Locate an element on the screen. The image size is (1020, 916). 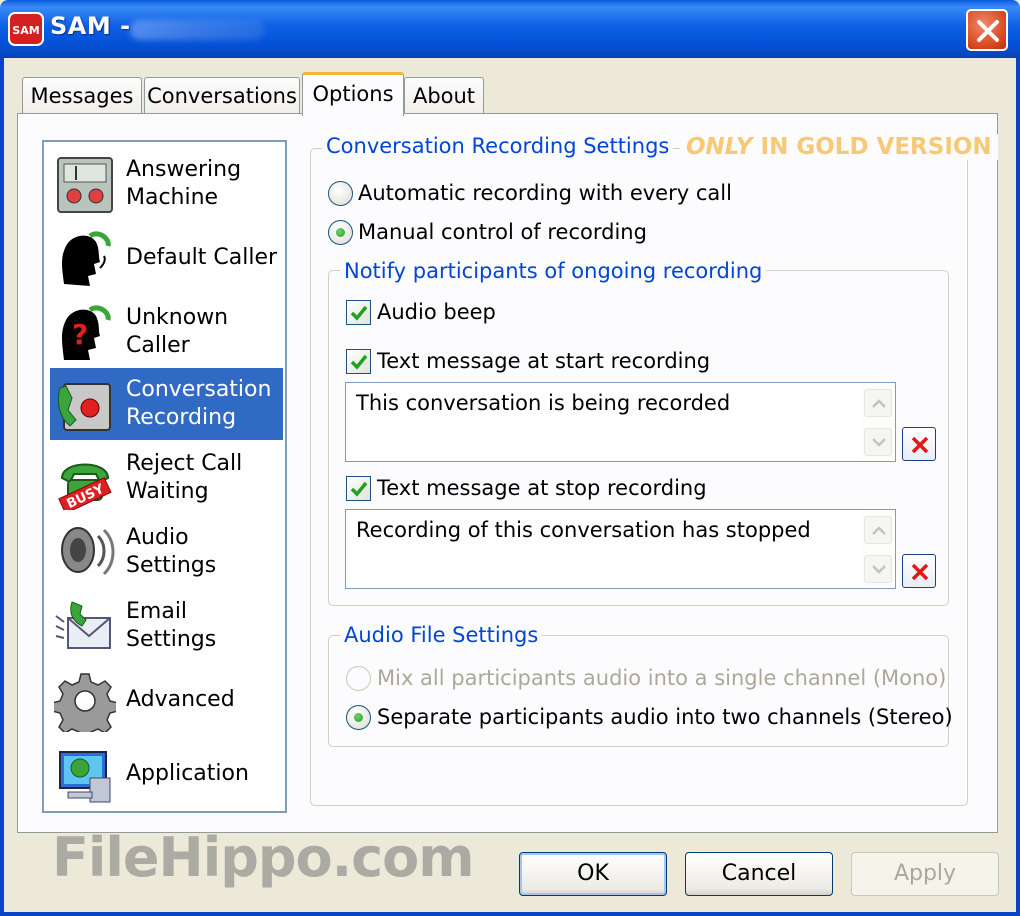
sidebar-item-label: Audio is located at coordinates (157, 537).